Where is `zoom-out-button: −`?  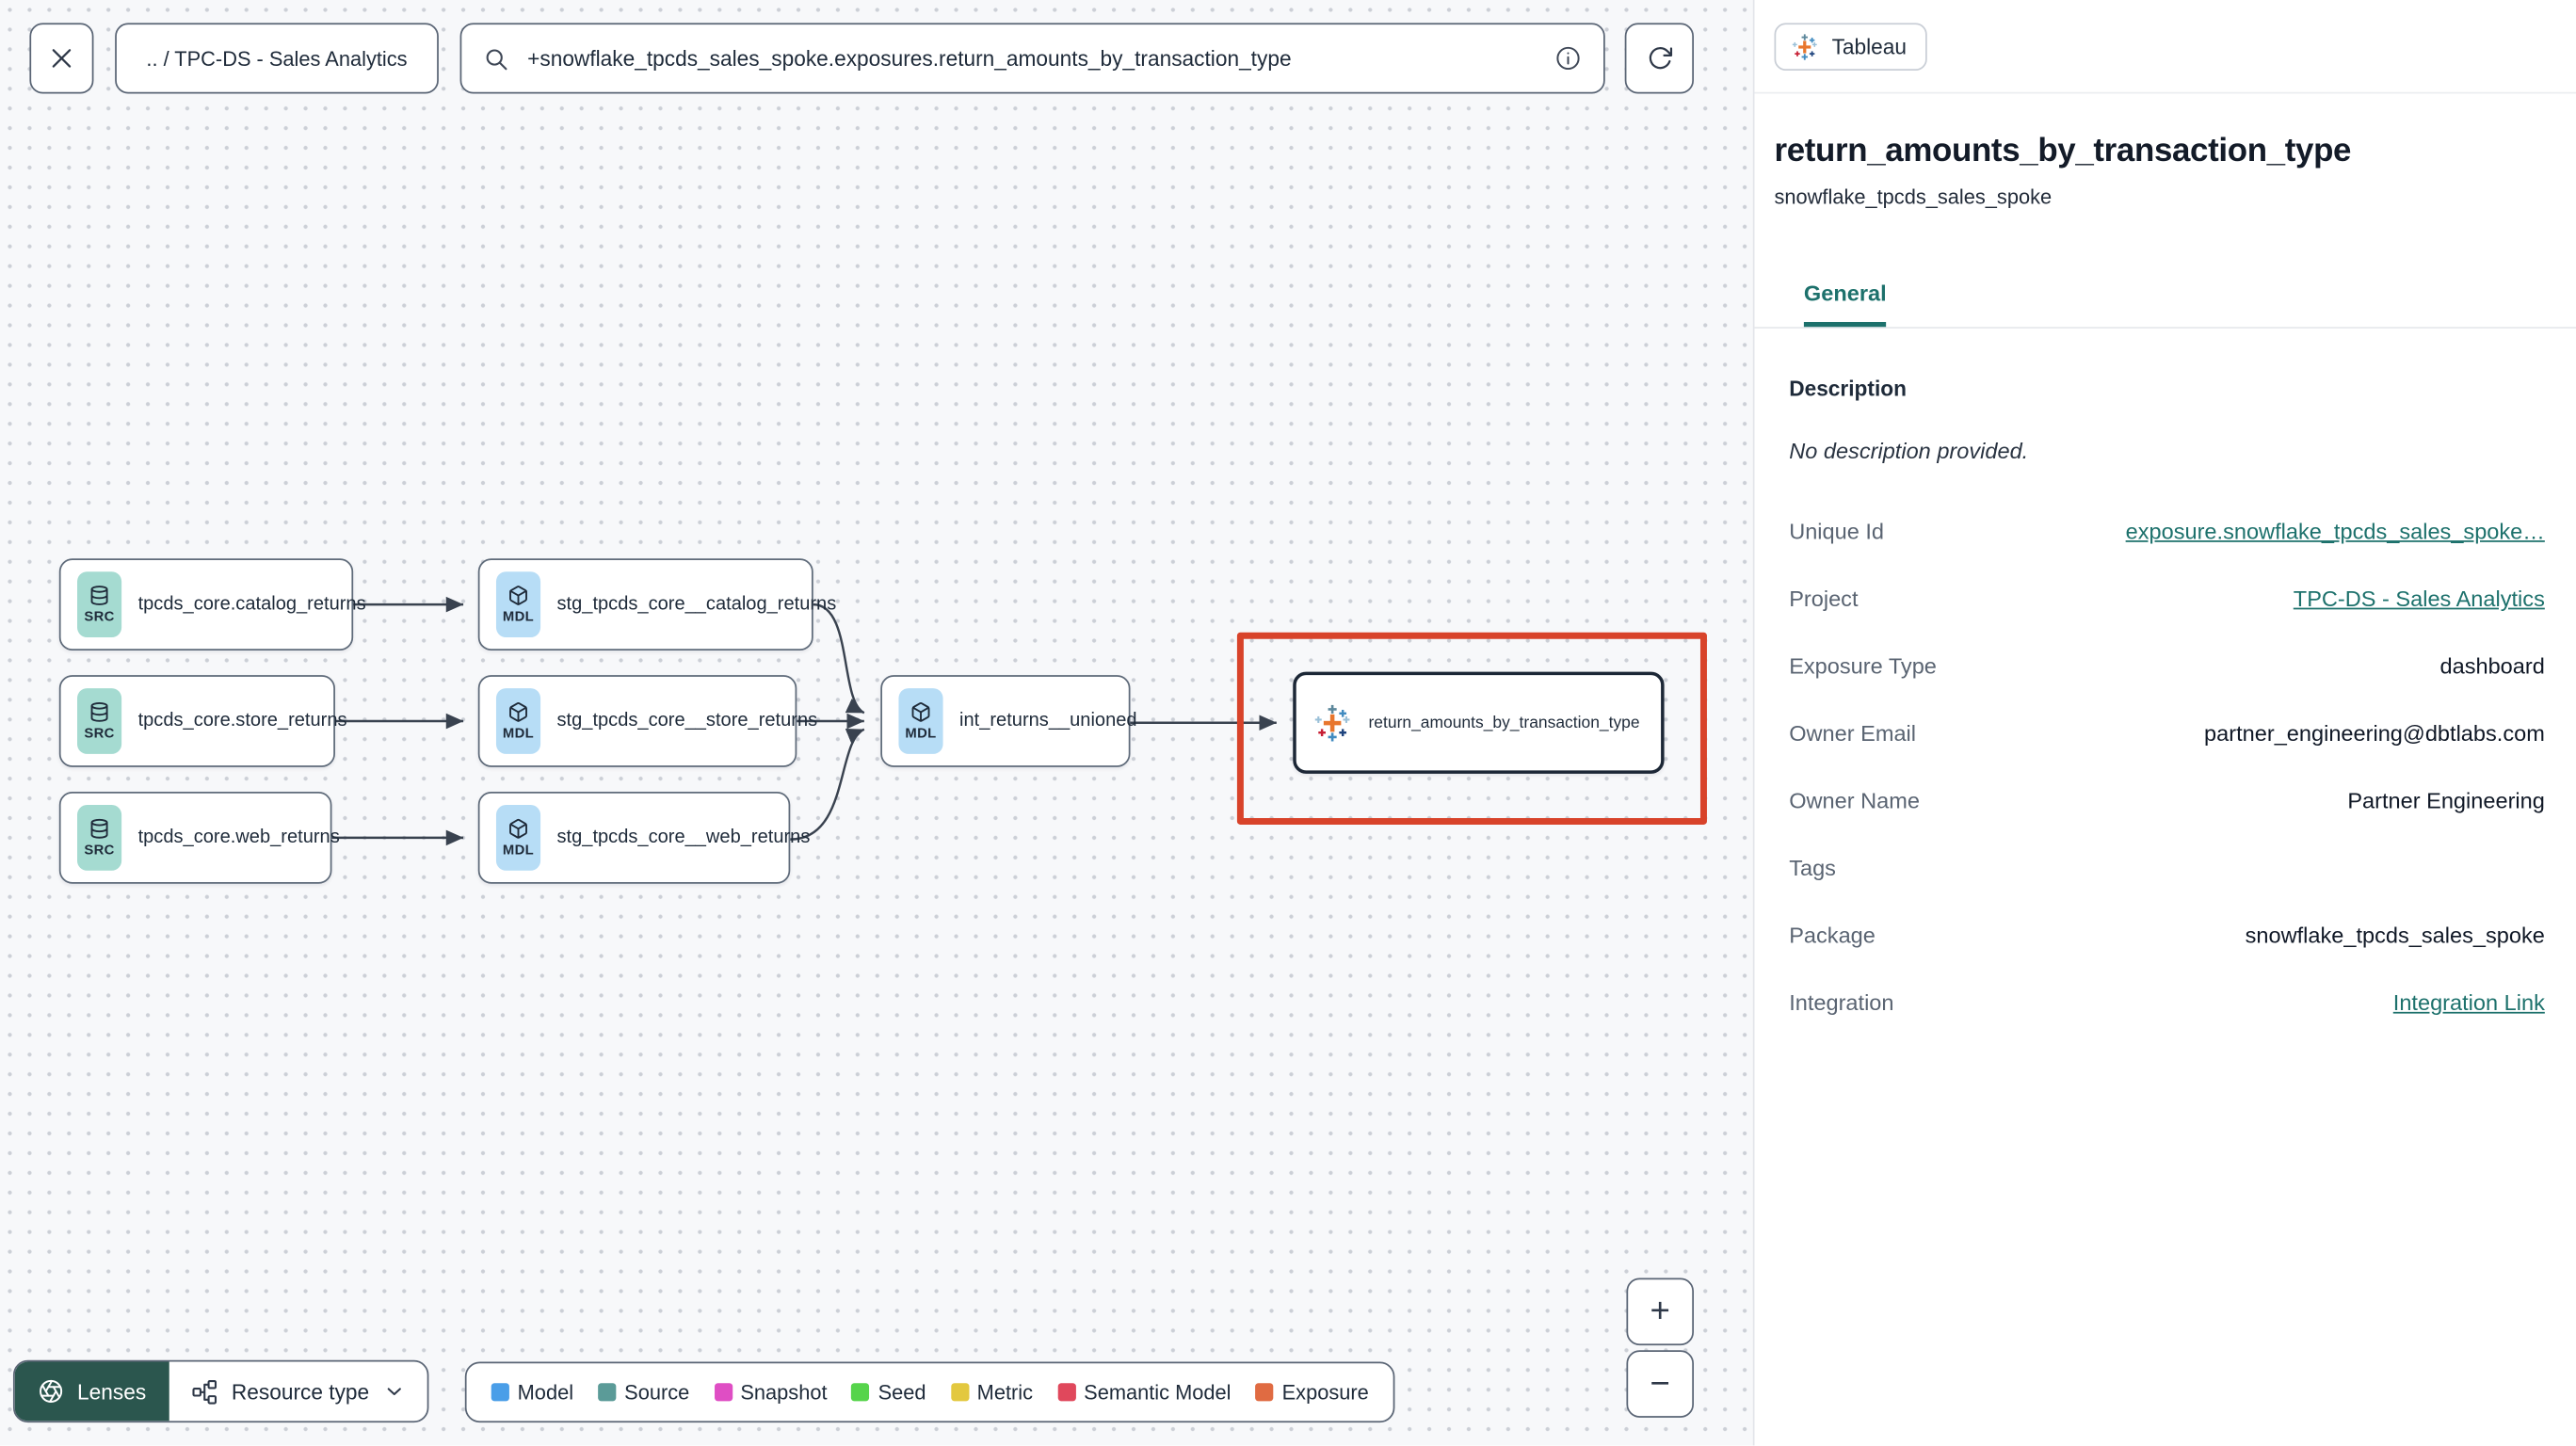
zoom-out-button: − is located at coordinates (1660, 1384).